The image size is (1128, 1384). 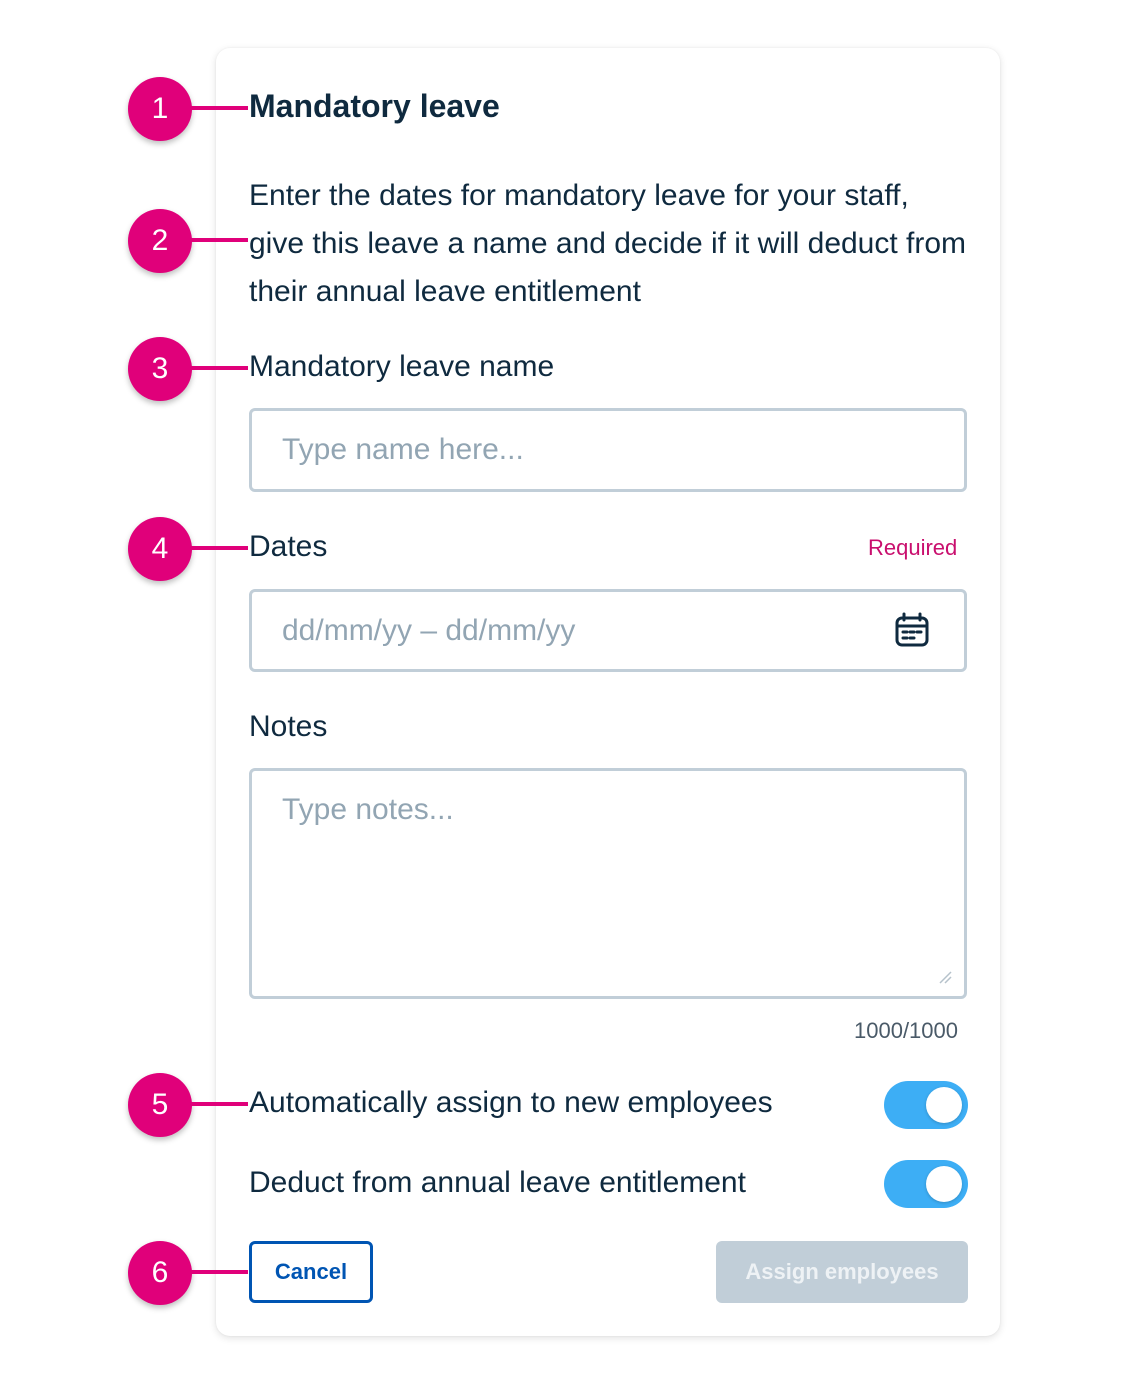 What do you see at coordinates (842, 1272) in the screenshot?
I see `assign-employees-button: Assign employees` at bounding box center [842, 1272].